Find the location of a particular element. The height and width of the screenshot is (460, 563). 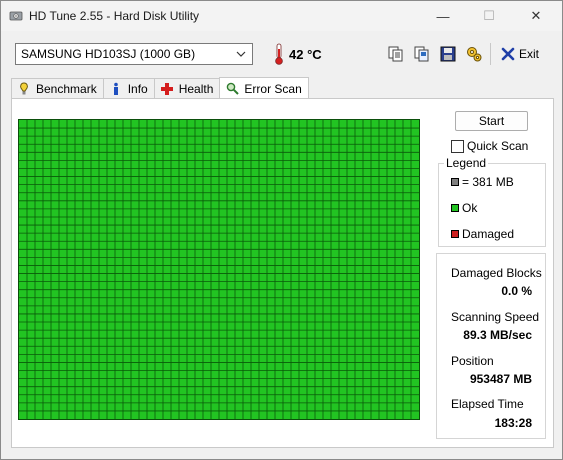

elapsed-time-value: 183:28 is located at coordinates (513, 423).